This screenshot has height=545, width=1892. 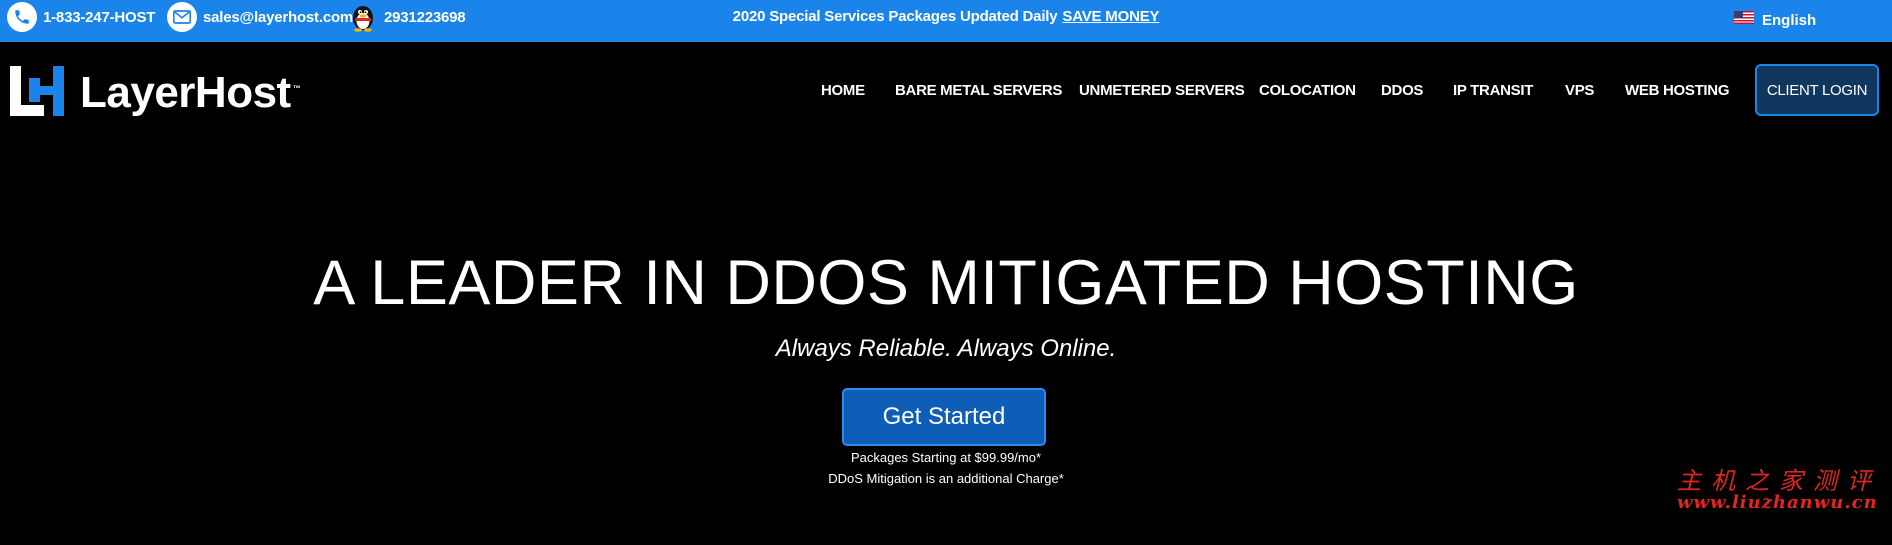 I want to click on site-logo: LayerHost ™, so click(x=155, y=93).